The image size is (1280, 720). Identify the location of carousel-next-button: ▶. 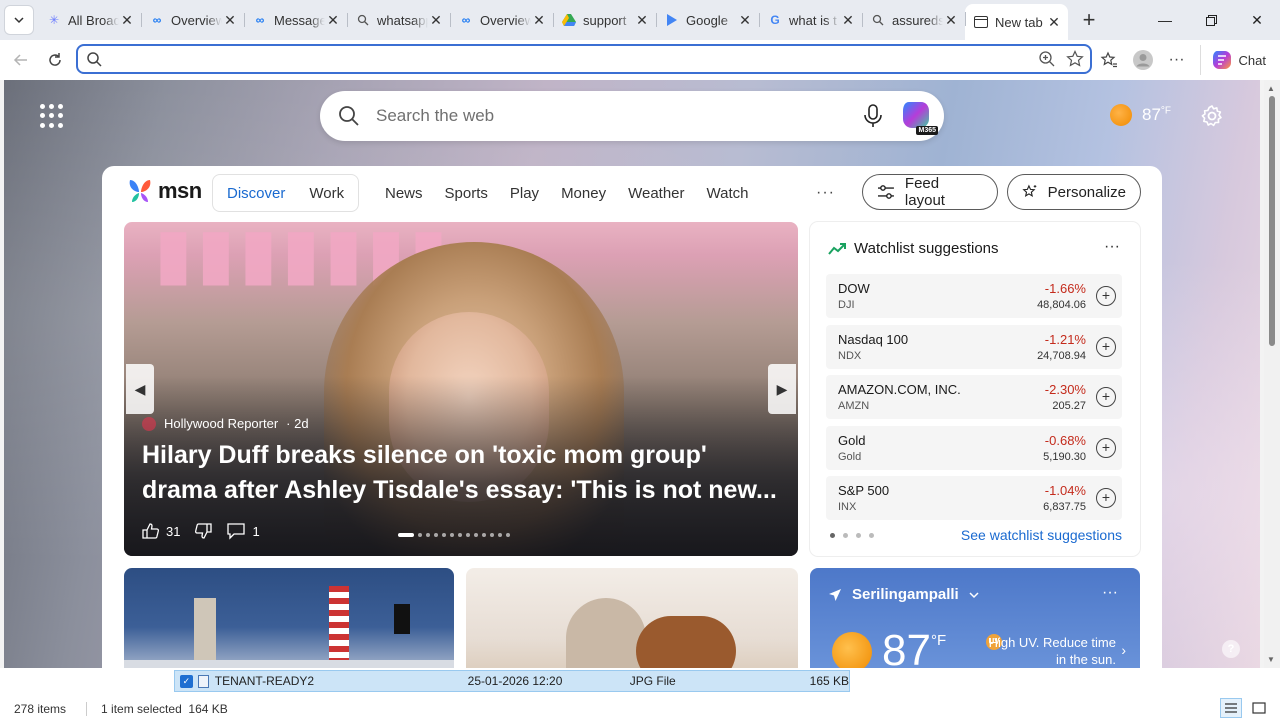
(782, 389).